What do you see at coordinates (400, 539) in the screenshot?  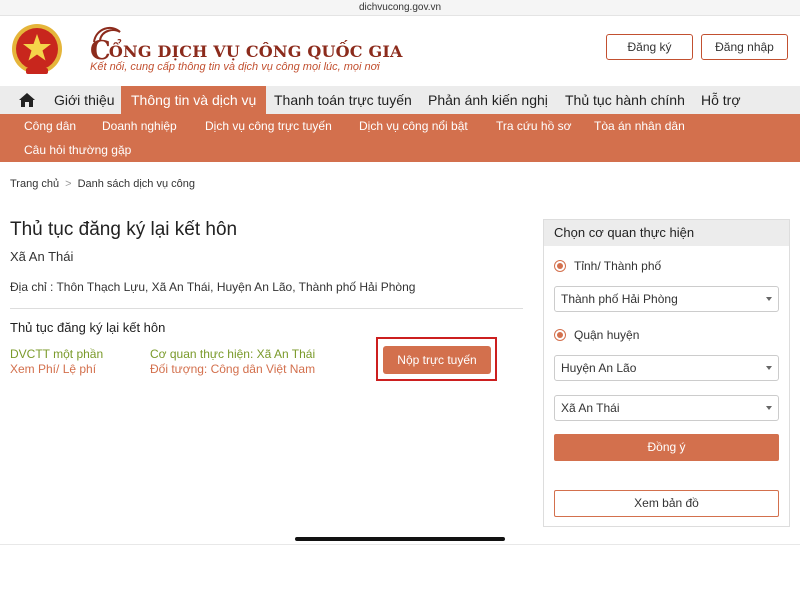 I see `home-indicator` at bounding box center [400, 539].